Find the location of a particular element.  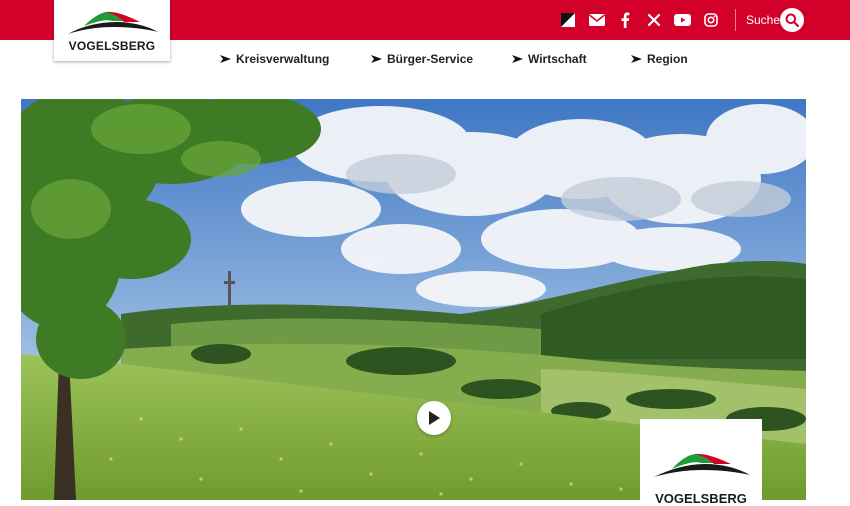

header-divider is located at coordinates (735, 20).